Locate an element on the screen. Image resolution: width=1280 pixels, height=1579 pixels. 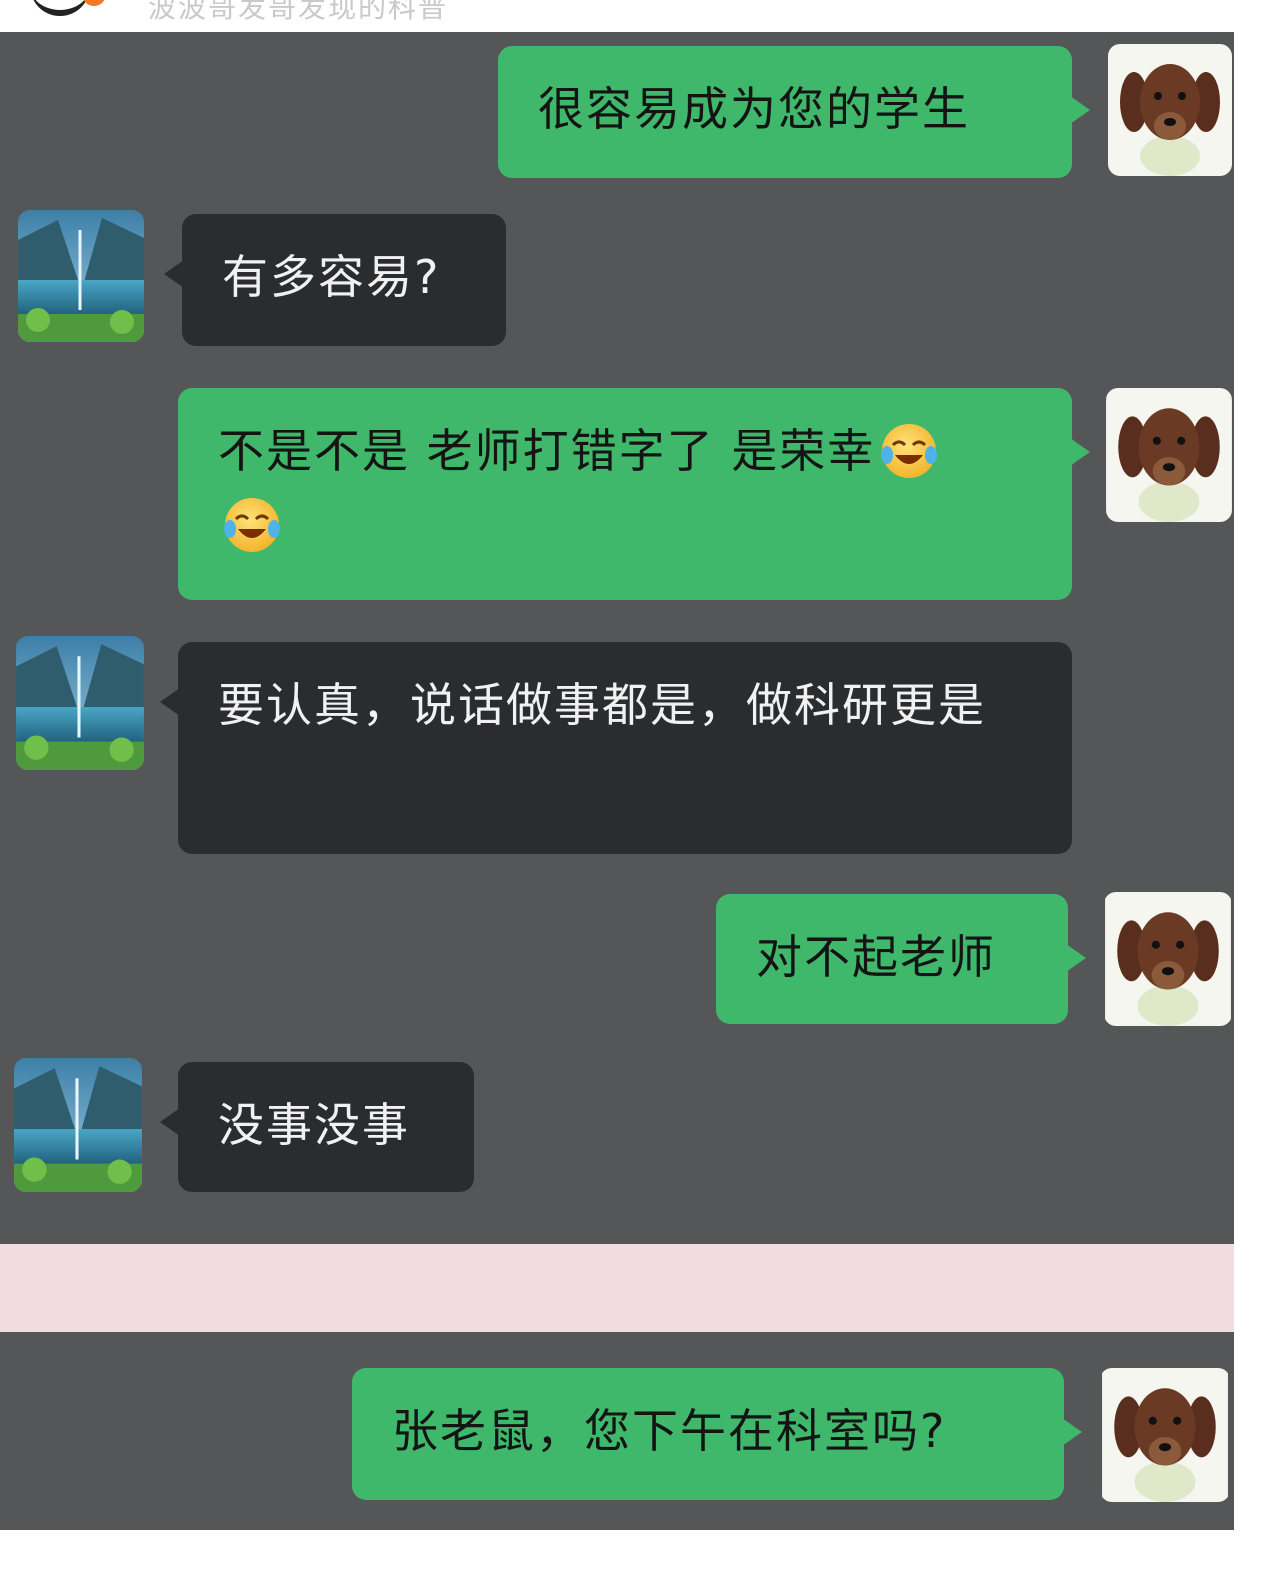
top-bar-text: 波波哥发哥发现的科普 is located at coordinates (298, 12).